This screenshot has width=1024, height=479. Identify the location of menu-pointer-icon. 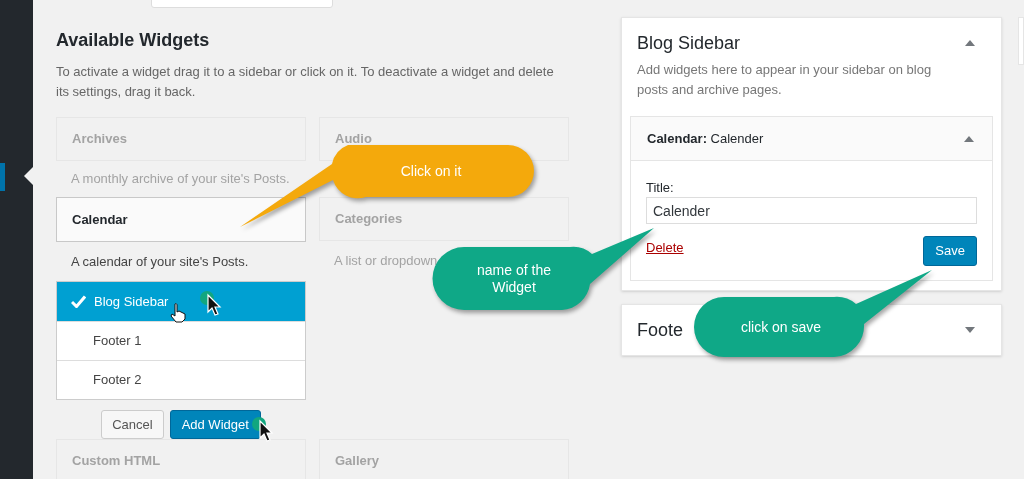
(28, 176).